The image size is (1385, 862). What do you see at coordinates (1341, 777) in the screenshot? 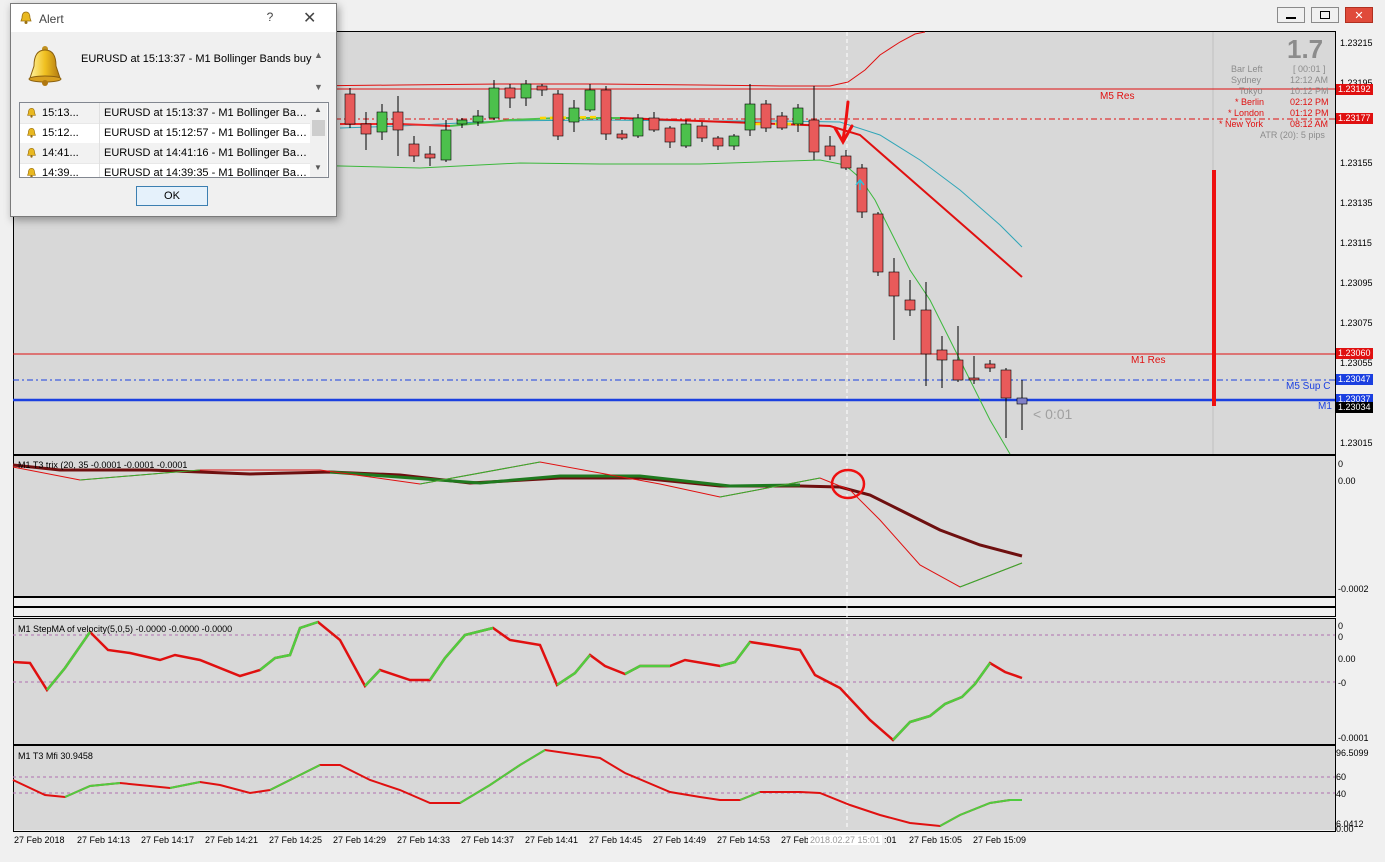
I see `mfi-axis-label: 60` at bounding box center [1341, 777].